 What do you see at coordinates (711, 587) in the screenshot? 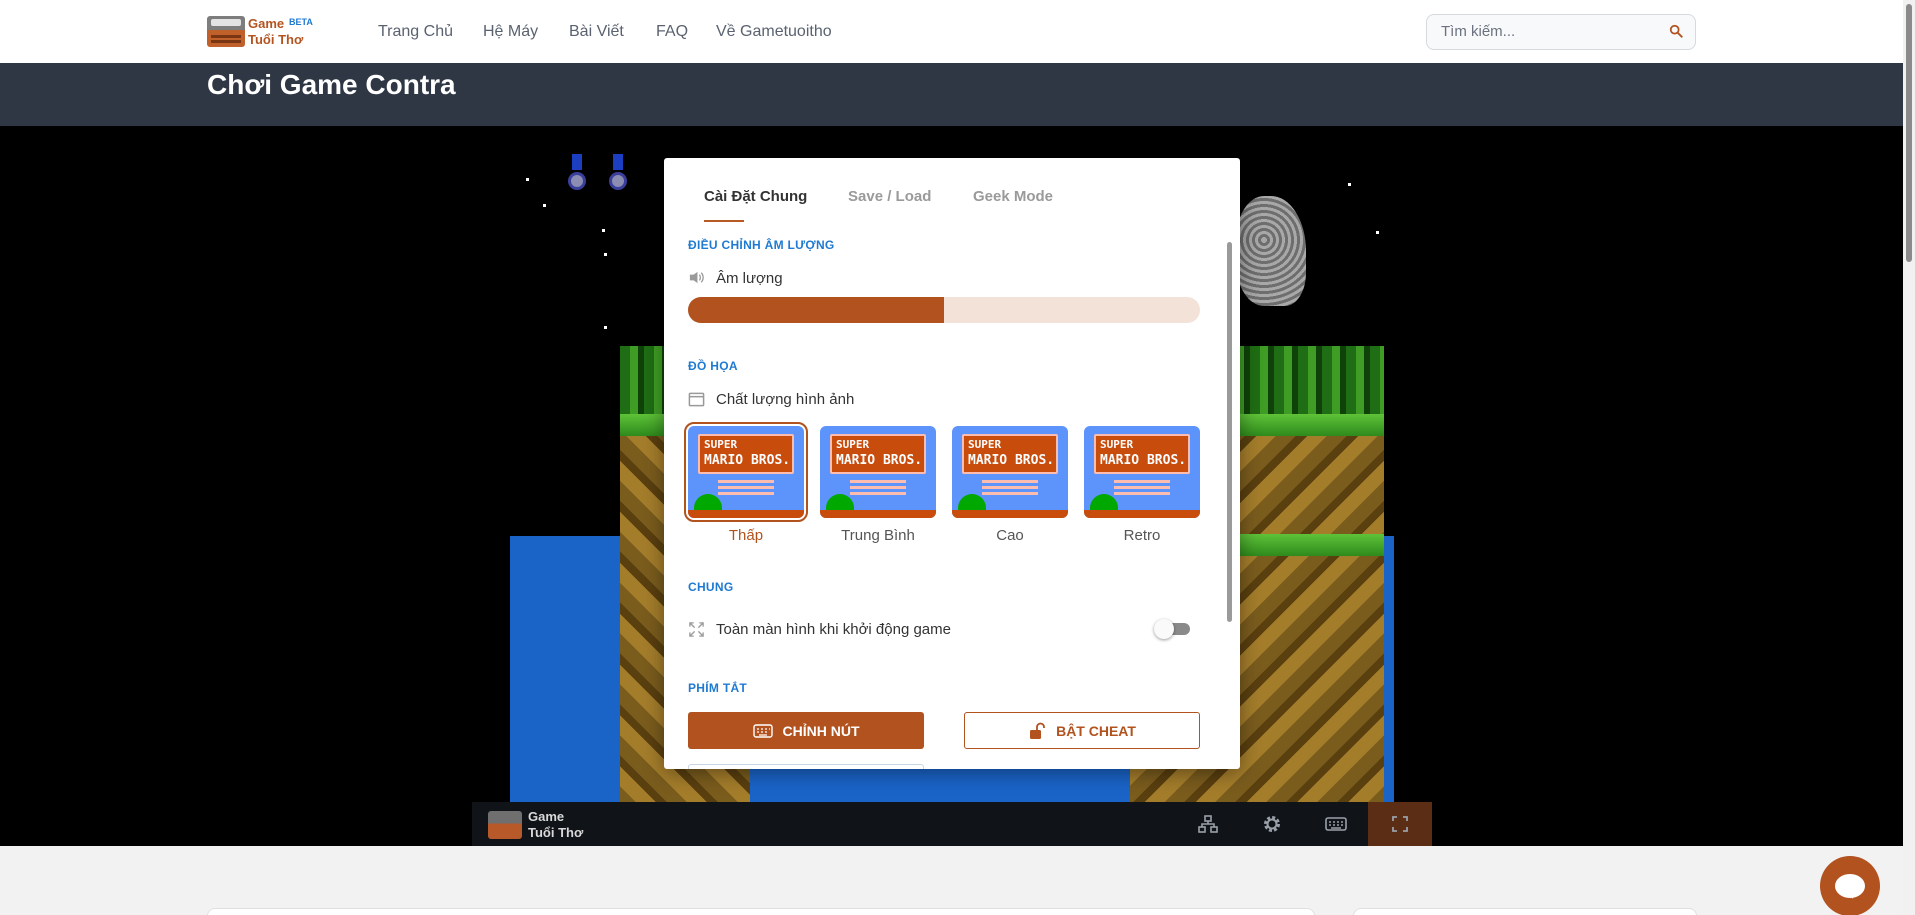
I see `section-general-heading: CHUNG` at bounding box center [711, 587].